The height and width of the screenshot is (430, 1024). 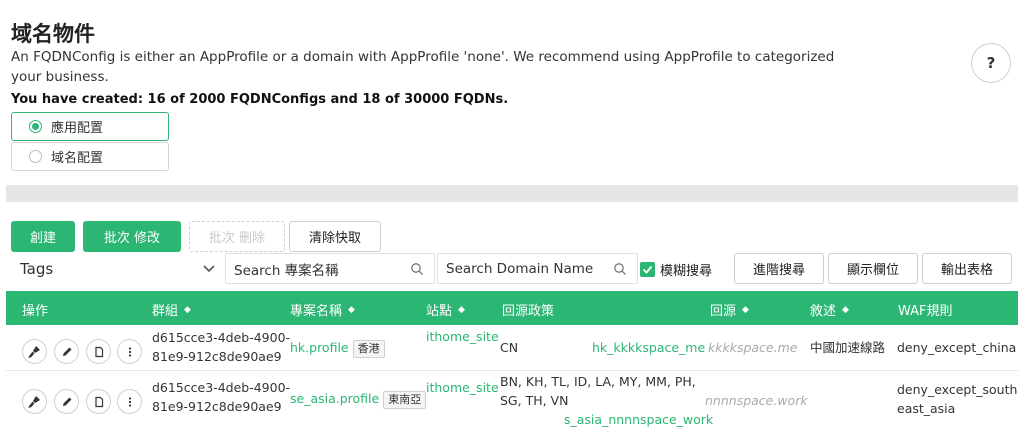 I want to click on project-link: se_asia.profile, so click(x=334, y=398).